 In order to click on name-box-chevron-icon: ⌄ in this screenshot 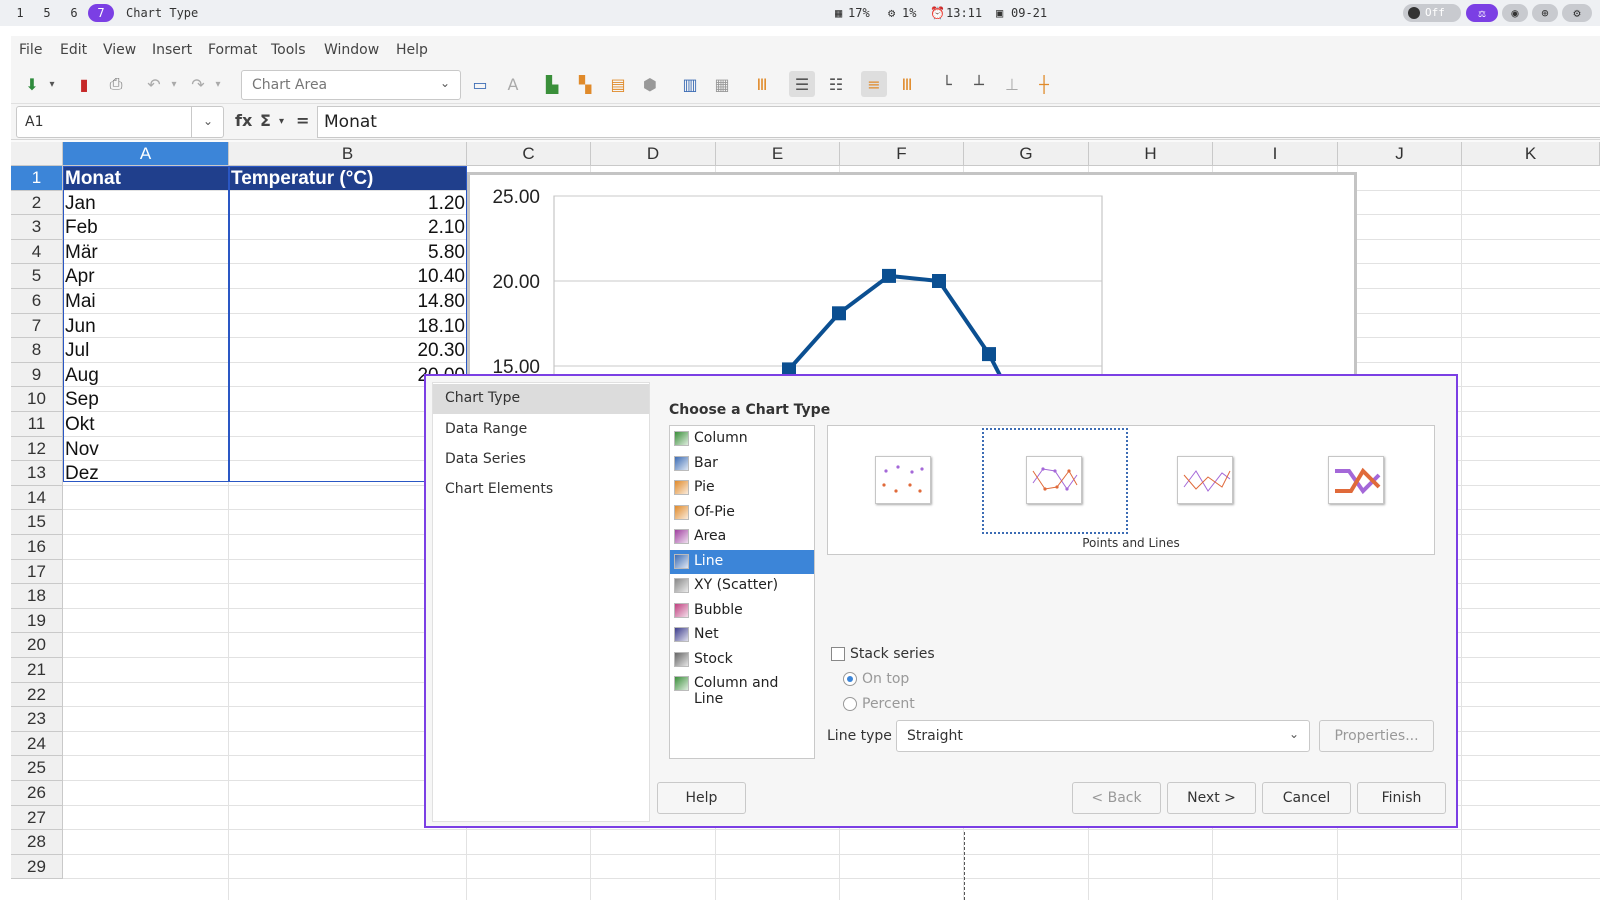, I will do `click(207, 122)`.